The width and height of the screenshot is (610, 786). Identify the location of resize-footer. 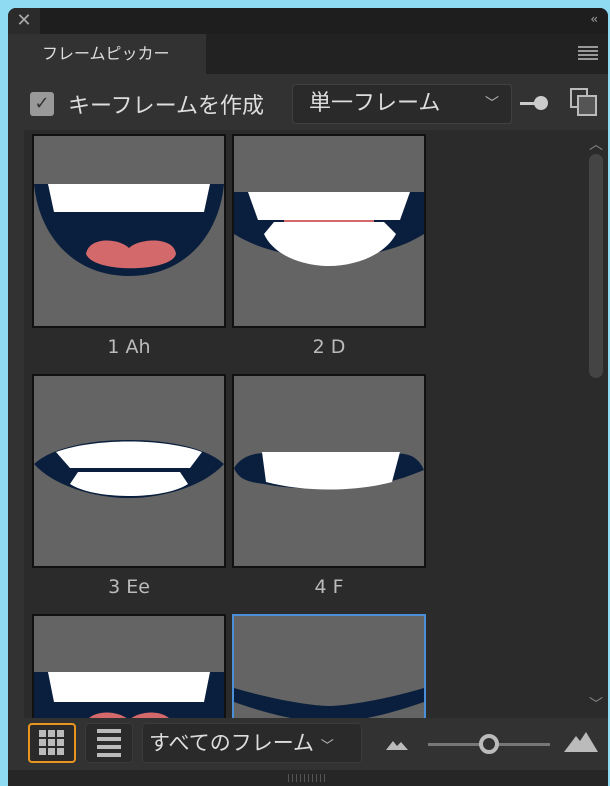
(308, 778).